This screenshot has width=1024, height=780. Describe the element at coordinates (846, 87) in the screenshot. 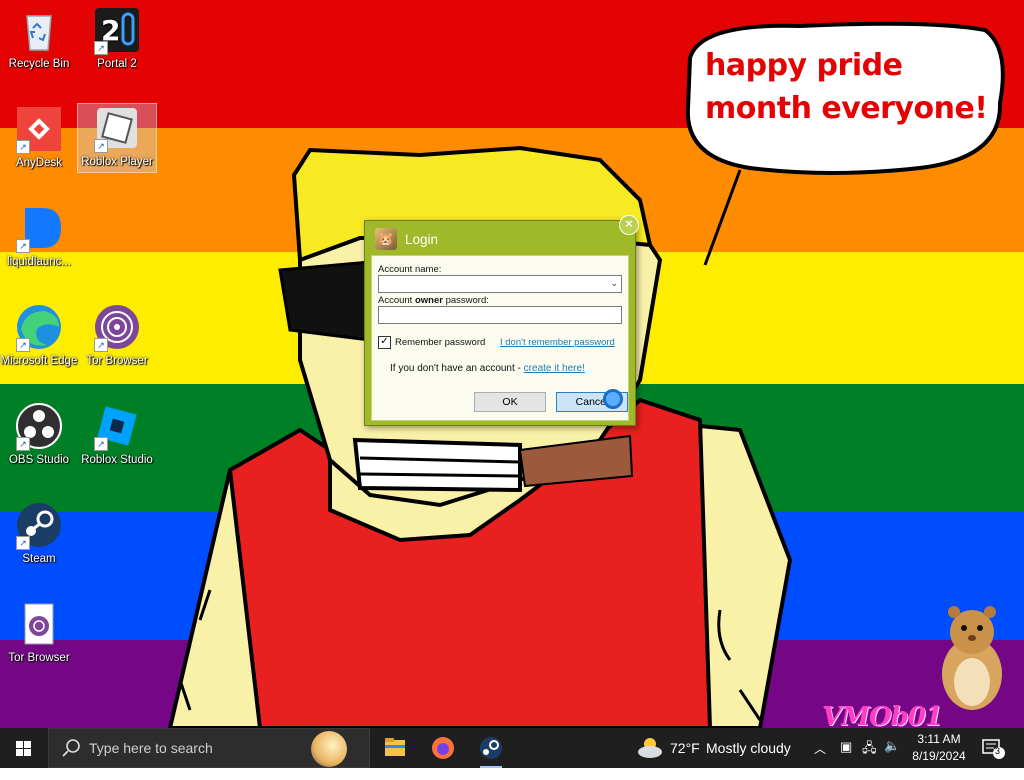

I see `speech-bubble-text: happy pride month everyone!` at that location.